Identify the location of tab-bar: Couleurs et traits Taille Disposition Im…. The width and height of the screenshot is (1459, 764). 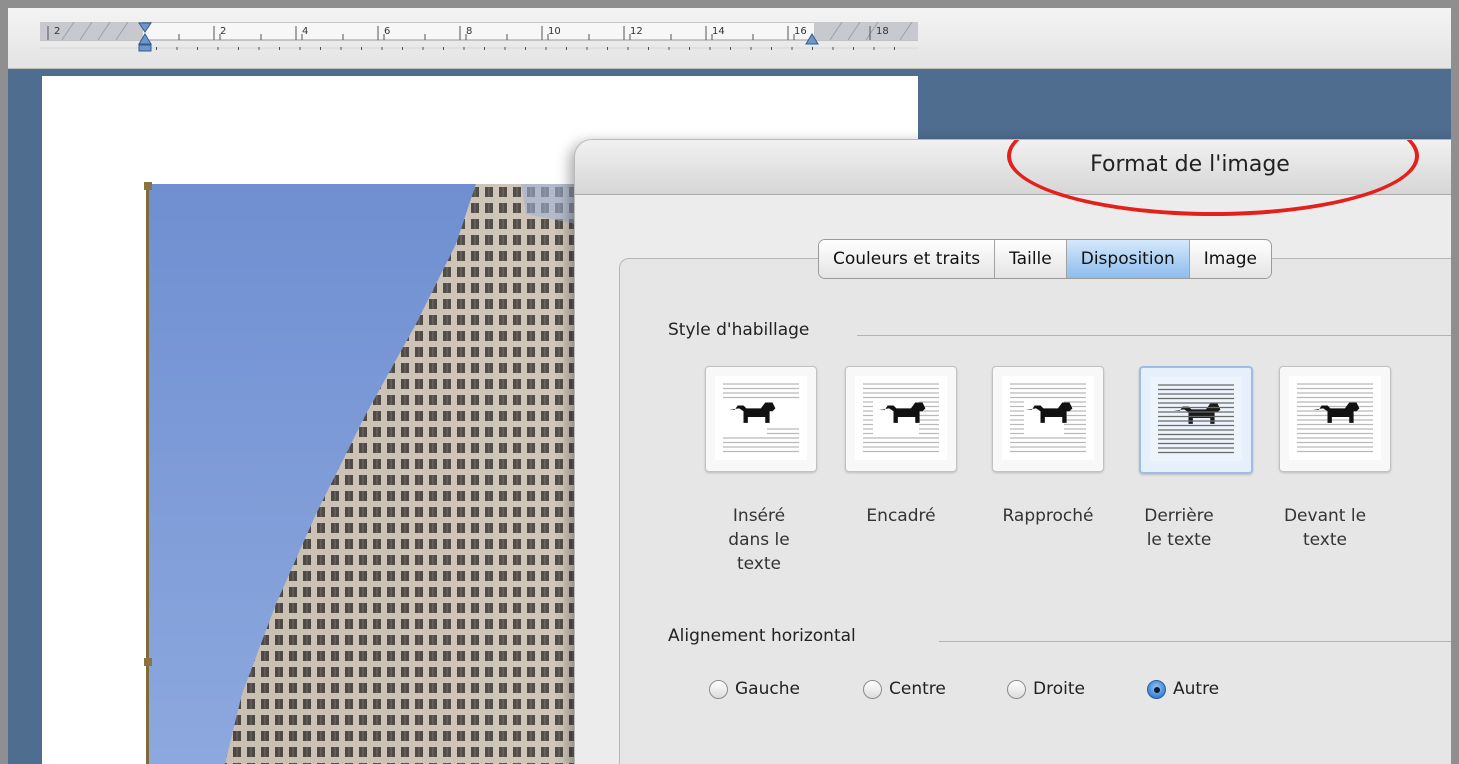
(1045, 259).